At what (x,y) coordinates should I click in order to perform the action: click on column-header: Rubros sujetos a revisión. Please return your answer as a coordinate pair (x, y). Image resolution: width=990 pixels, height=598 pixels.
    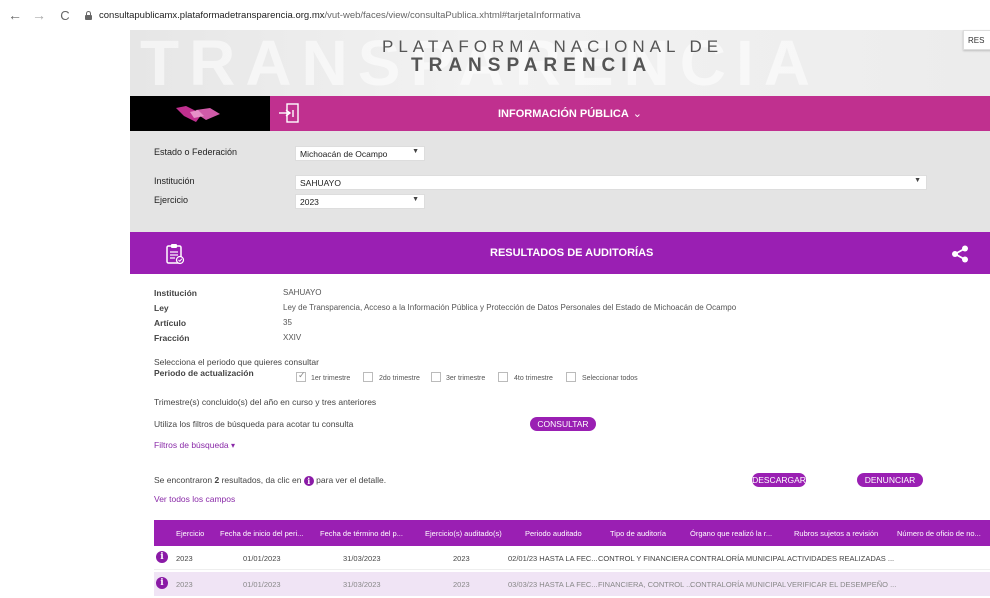
    Looking at the image, I should click on (836, 533).